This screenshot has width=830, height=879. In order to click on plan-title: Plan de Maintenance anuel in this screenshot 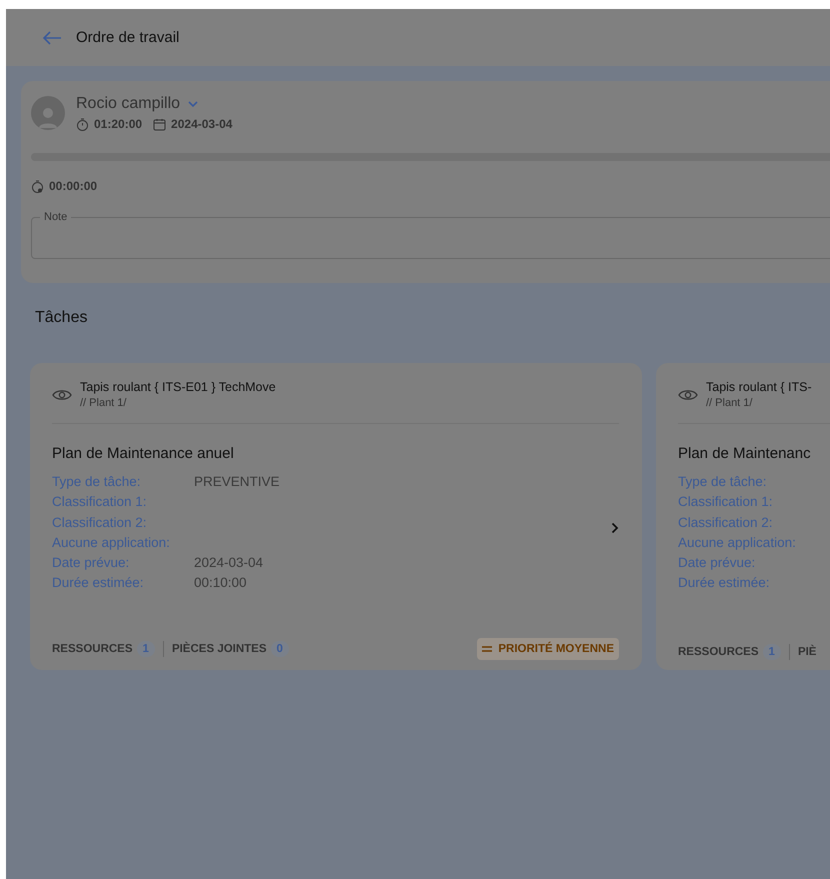, I will do `click(143, 453)`.